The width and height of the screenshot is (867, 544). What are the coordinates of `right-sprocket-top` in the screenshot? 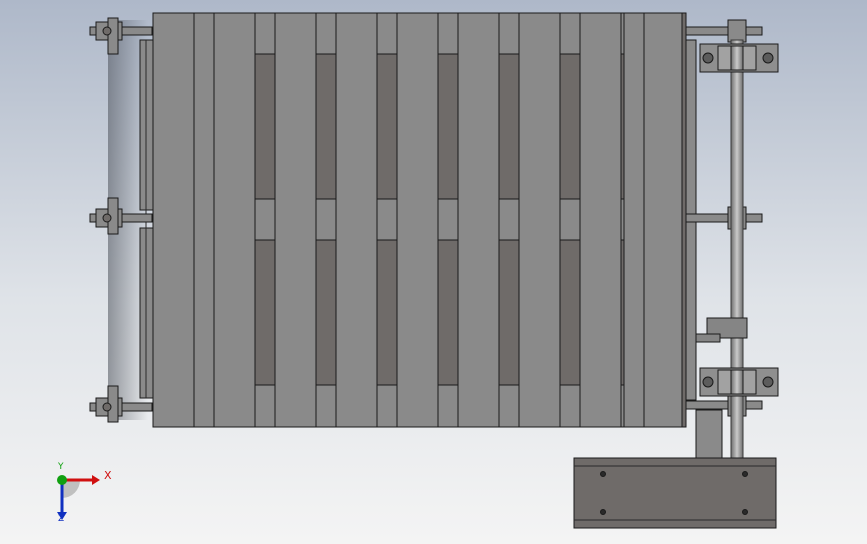 It's located at (724, 31).